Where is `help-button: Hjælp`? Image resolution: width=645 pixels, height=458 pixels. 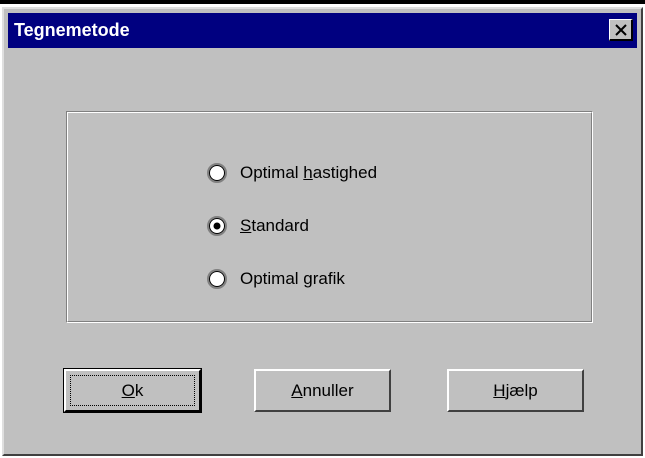
help-button: Hjælp is located at coordinates (515, 390).